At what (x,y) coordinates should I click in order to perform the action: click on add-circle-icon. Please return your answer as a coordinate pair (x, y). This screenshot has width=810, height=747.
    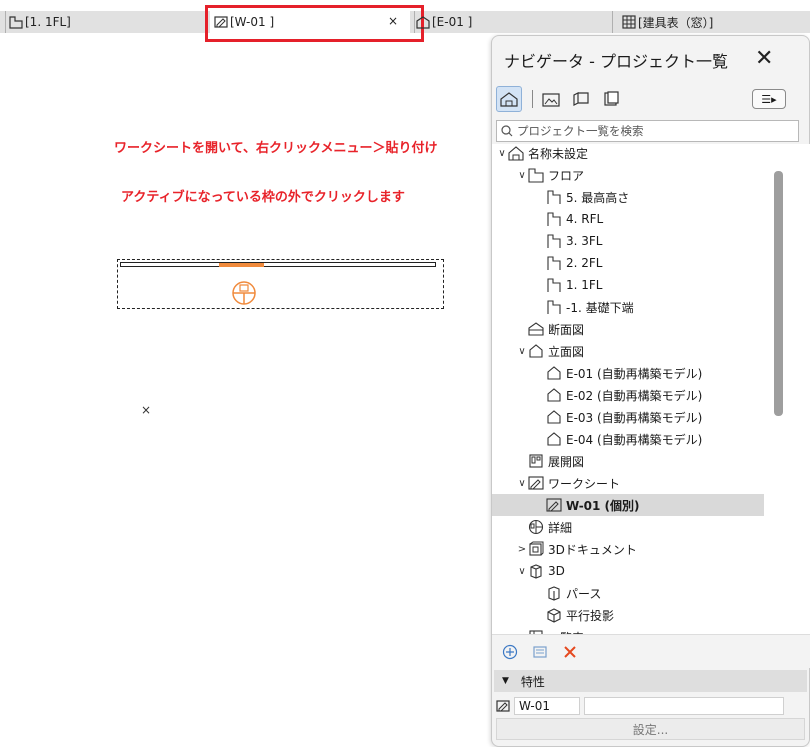
    Looking at the image, I should click on (510, 652).